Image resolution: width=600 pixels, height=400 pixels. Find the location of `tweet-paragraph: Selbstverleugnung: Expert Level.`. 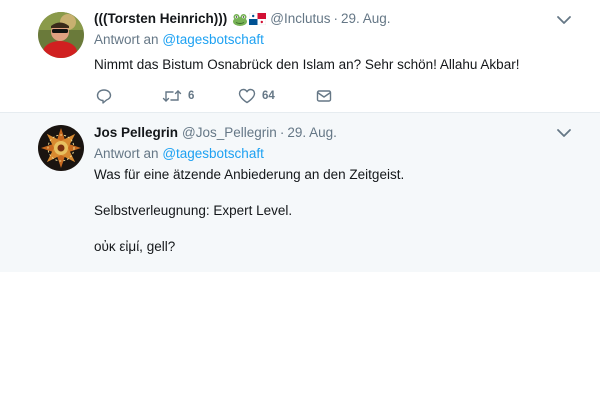

tweet-paragraph: Selbstverleugnung: Expert Level. is located at coordinates (193, 210).